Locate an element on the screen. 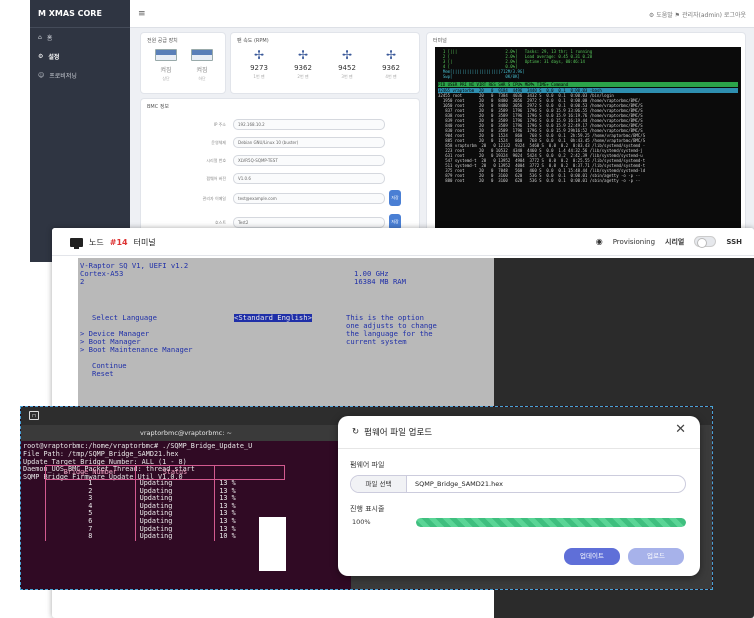 The height and width of the screenshot is (618, 754). column-header is located at coordinates (249, 472).